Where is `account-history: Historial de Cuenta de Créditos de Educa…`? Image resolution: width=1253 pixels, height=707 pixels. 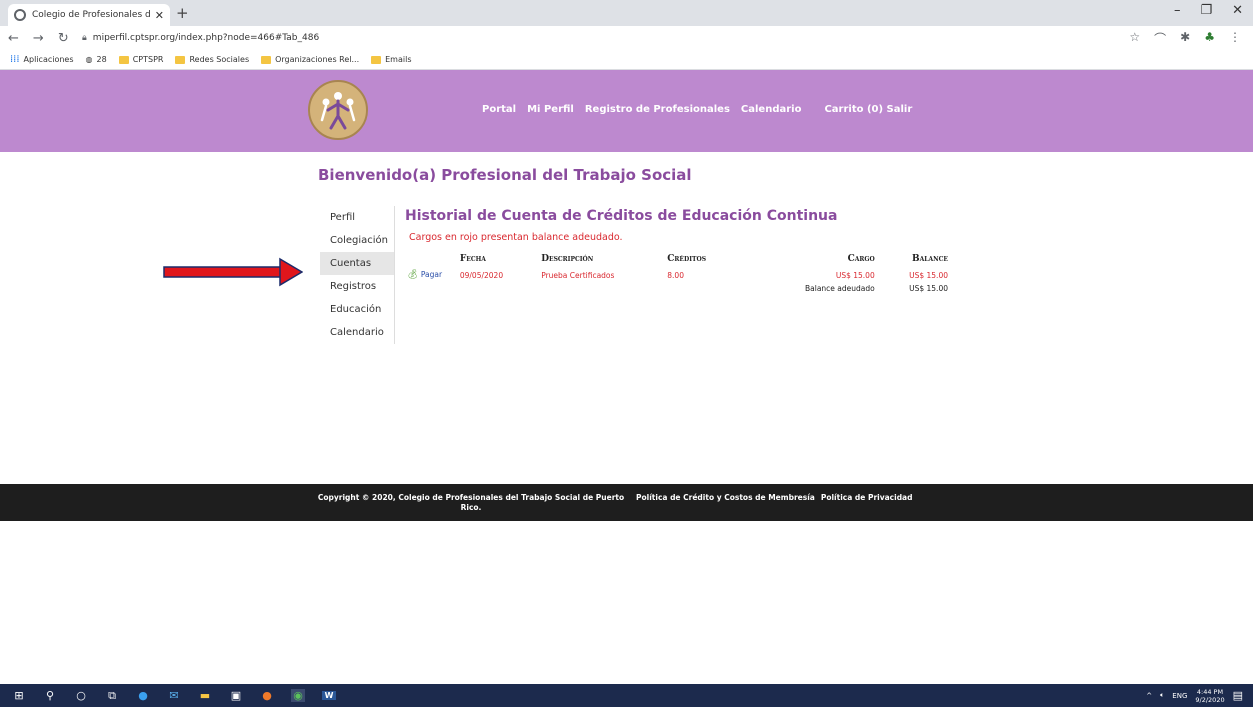 account-history: Historial de Cuenta de Créditos de Educa… is located at coordinates (685, 250).